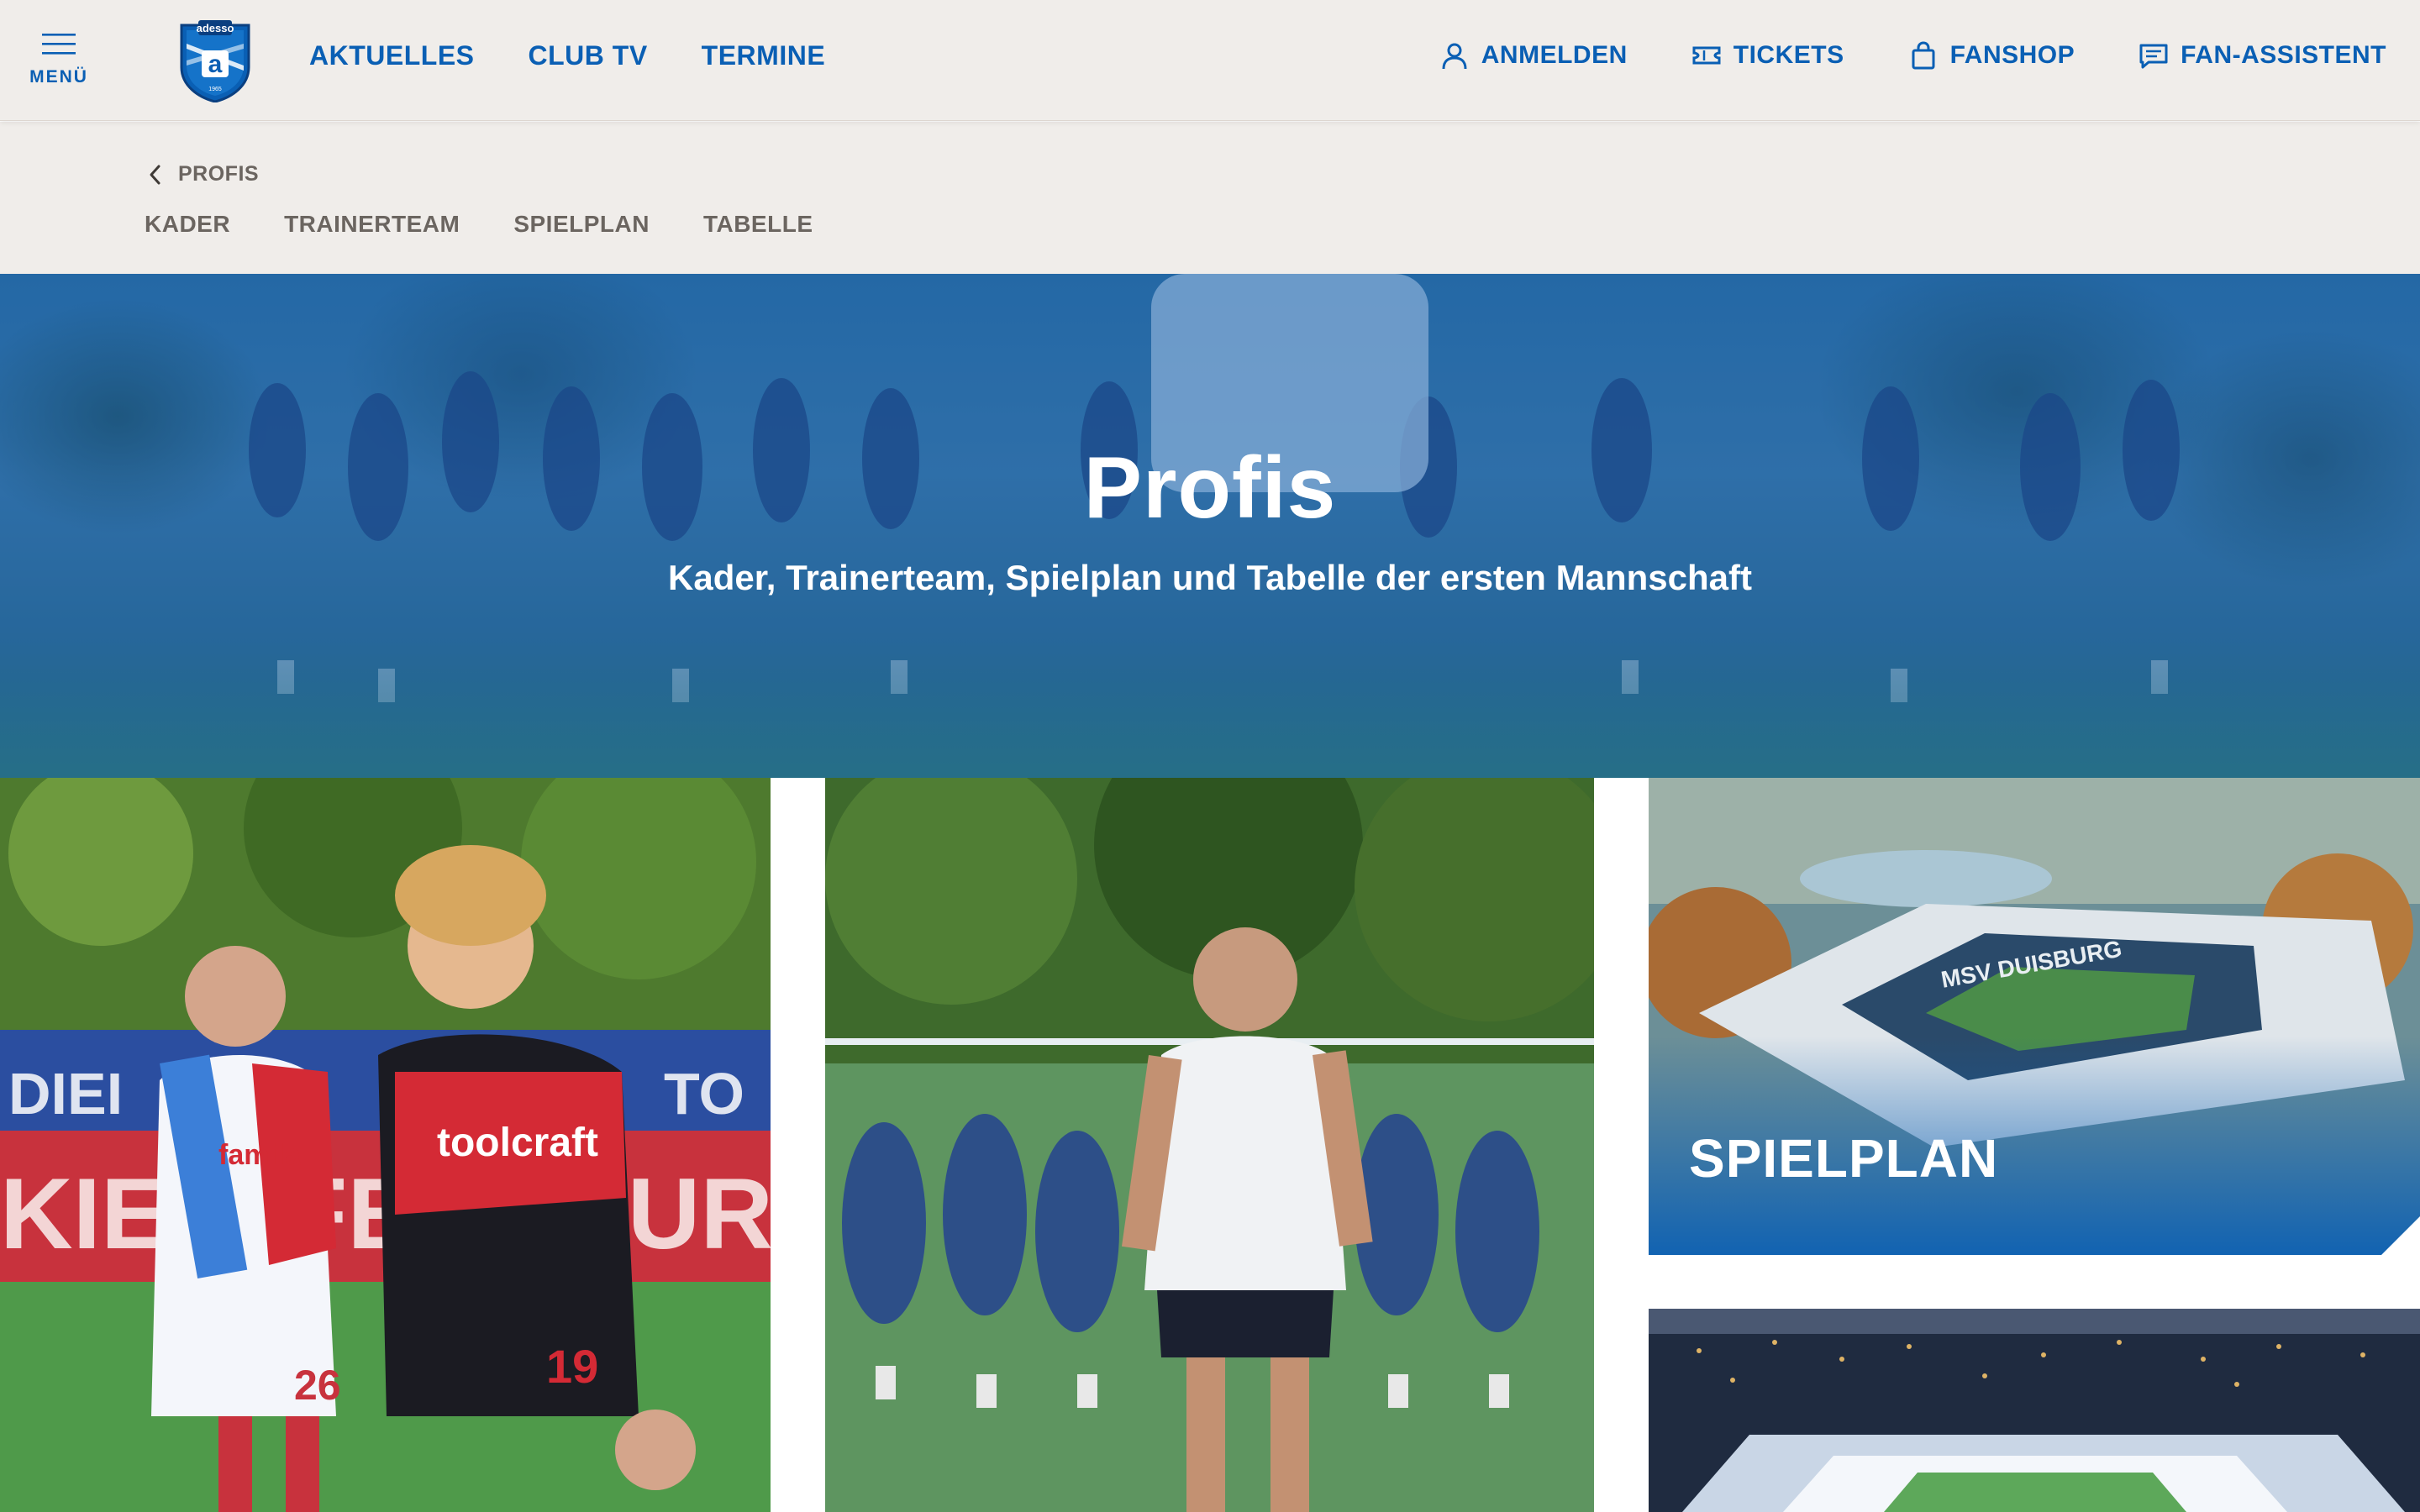 The width and height of the screenshot is (2420, 1512). I want to click on svg-text: 1965, so click(215, 89).